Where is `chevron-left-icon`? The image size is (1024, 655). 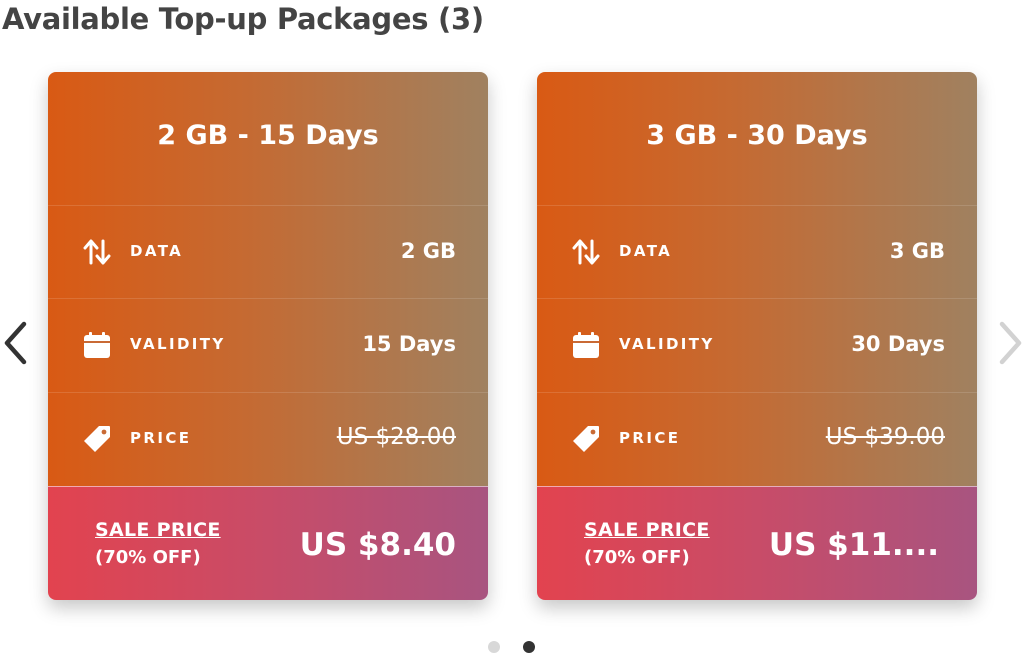 chevron-left-icon is located at coordinates (15, 343).